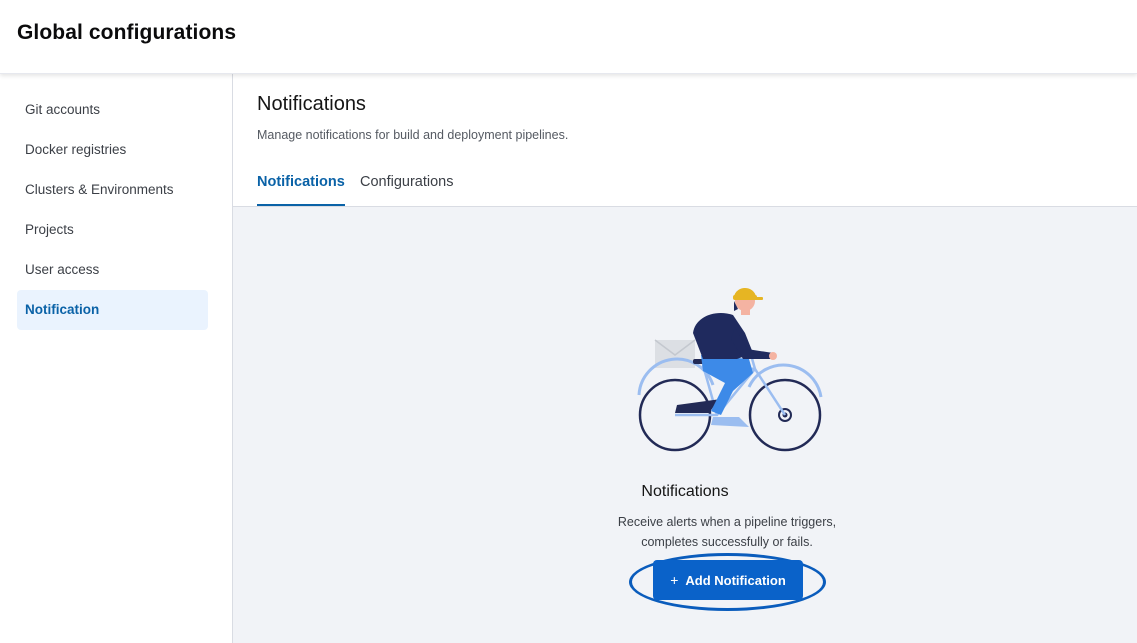 The height and width of the screenshot is (643, 1137). I want to click on page-header-title: Global configurations, so click(127, 32).